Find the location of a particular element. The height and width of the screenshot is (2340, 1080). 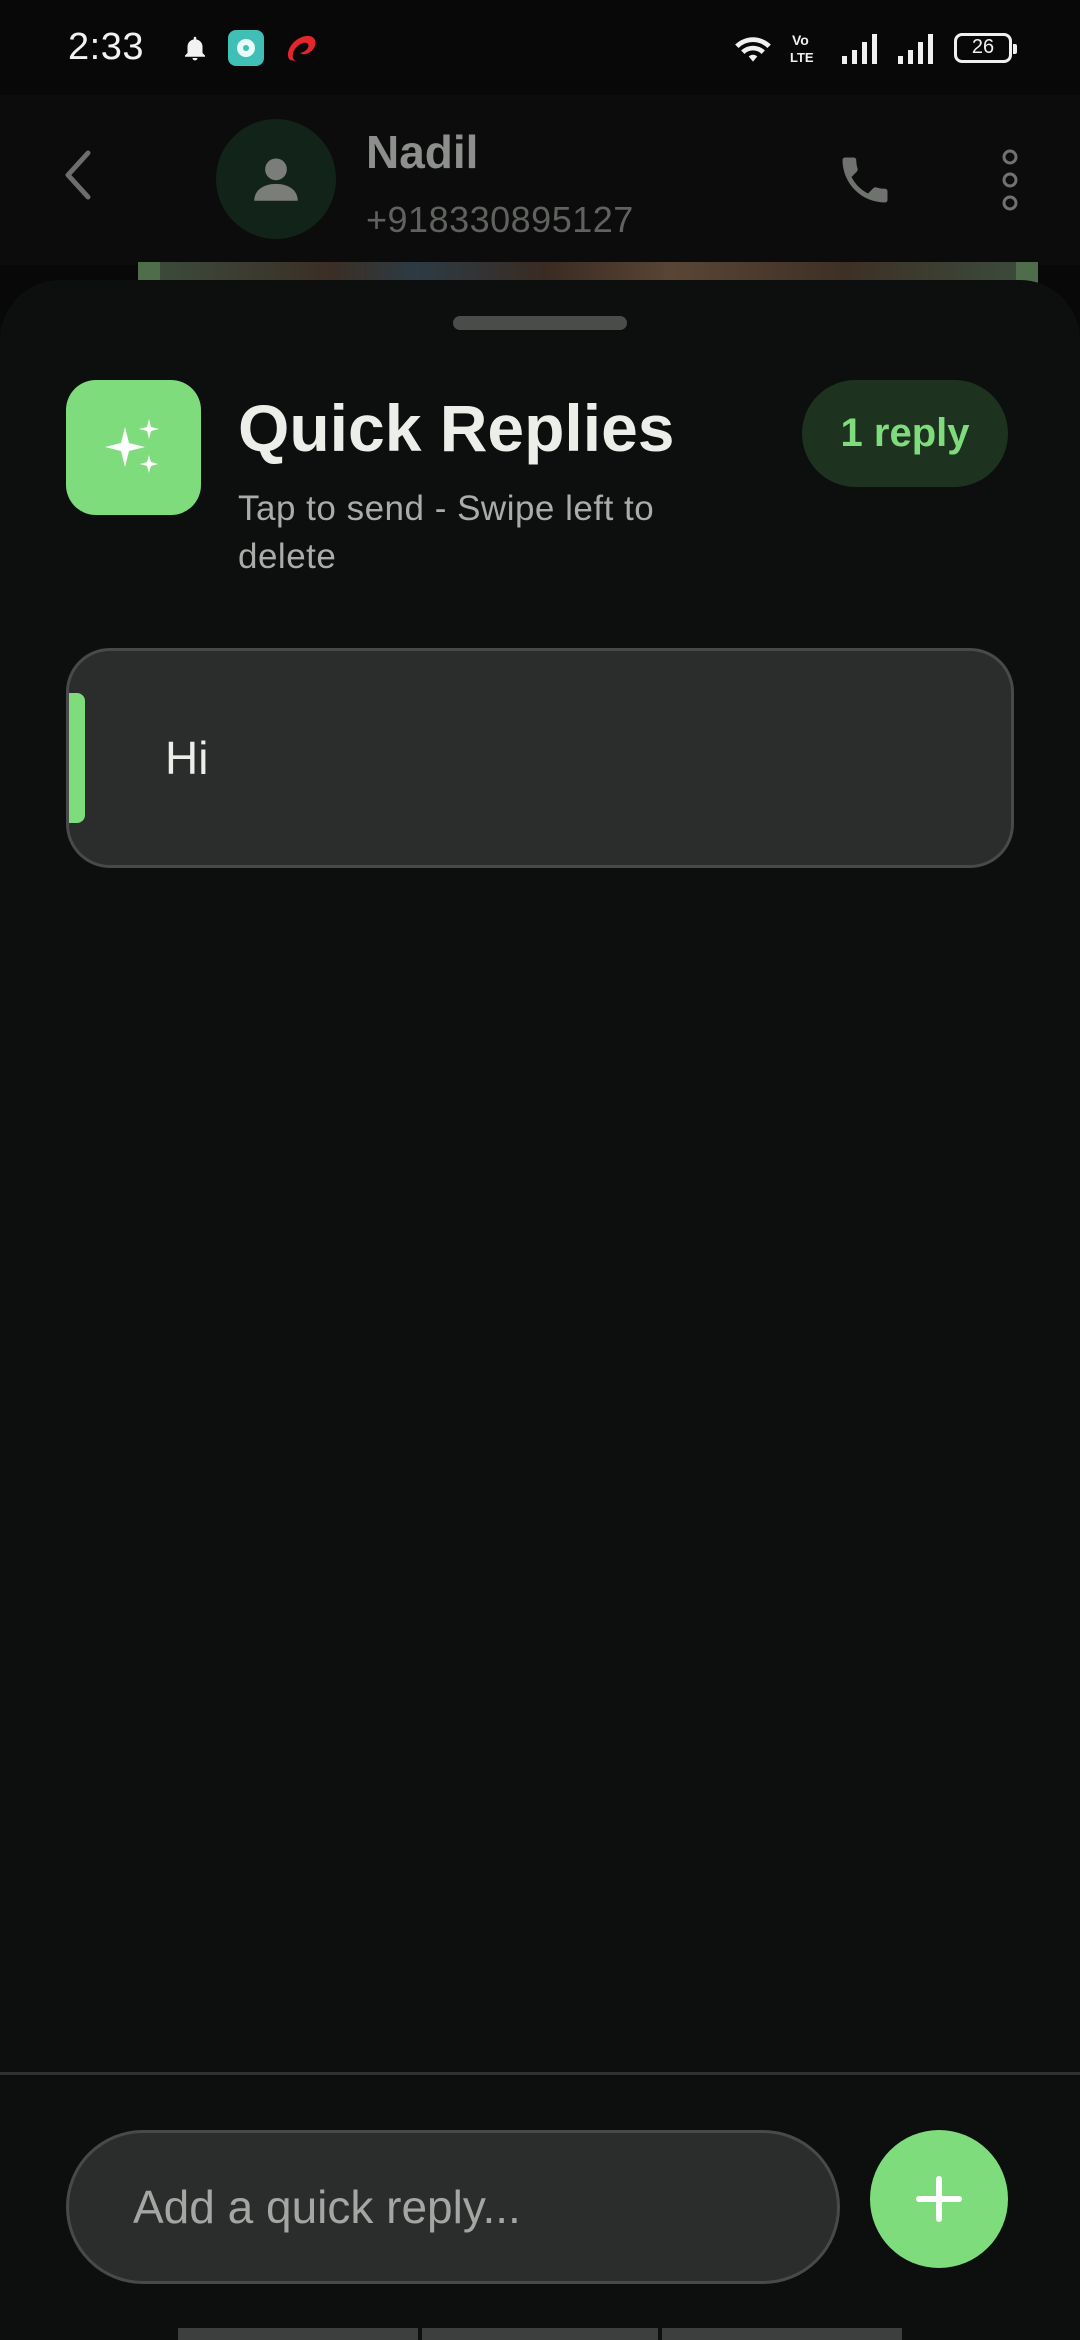

input-divider is located at coordinates (540, 2073).